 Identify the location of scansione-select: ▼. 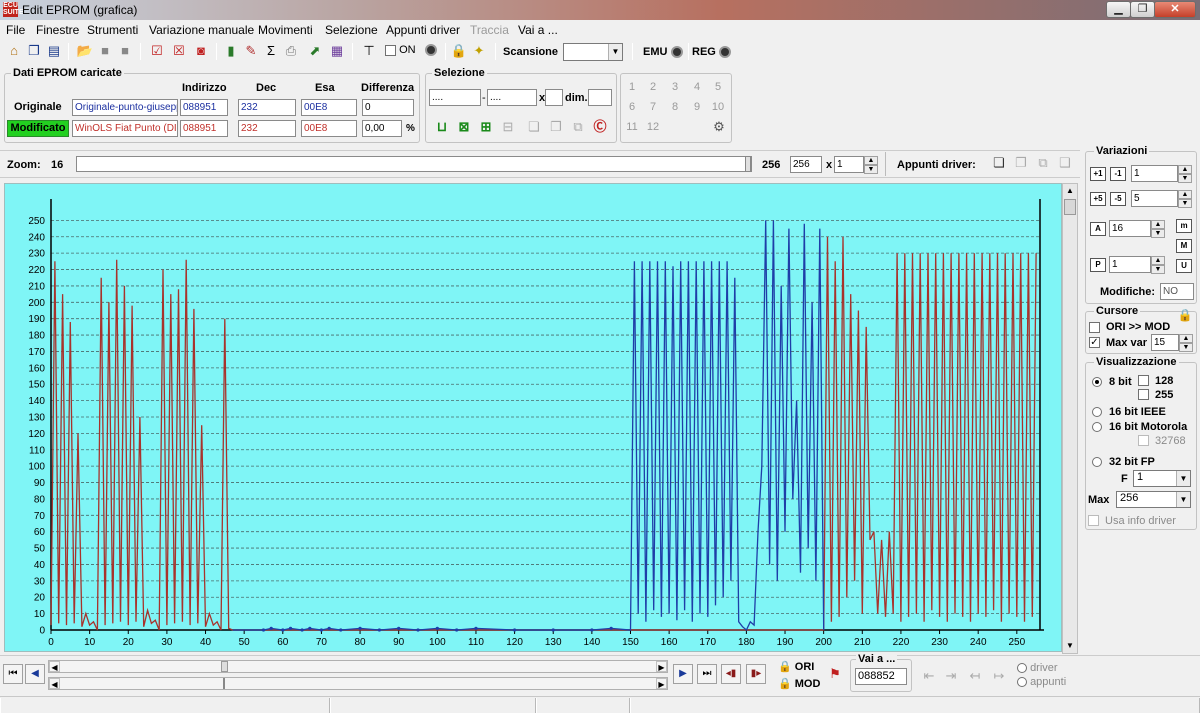
(593, 52).